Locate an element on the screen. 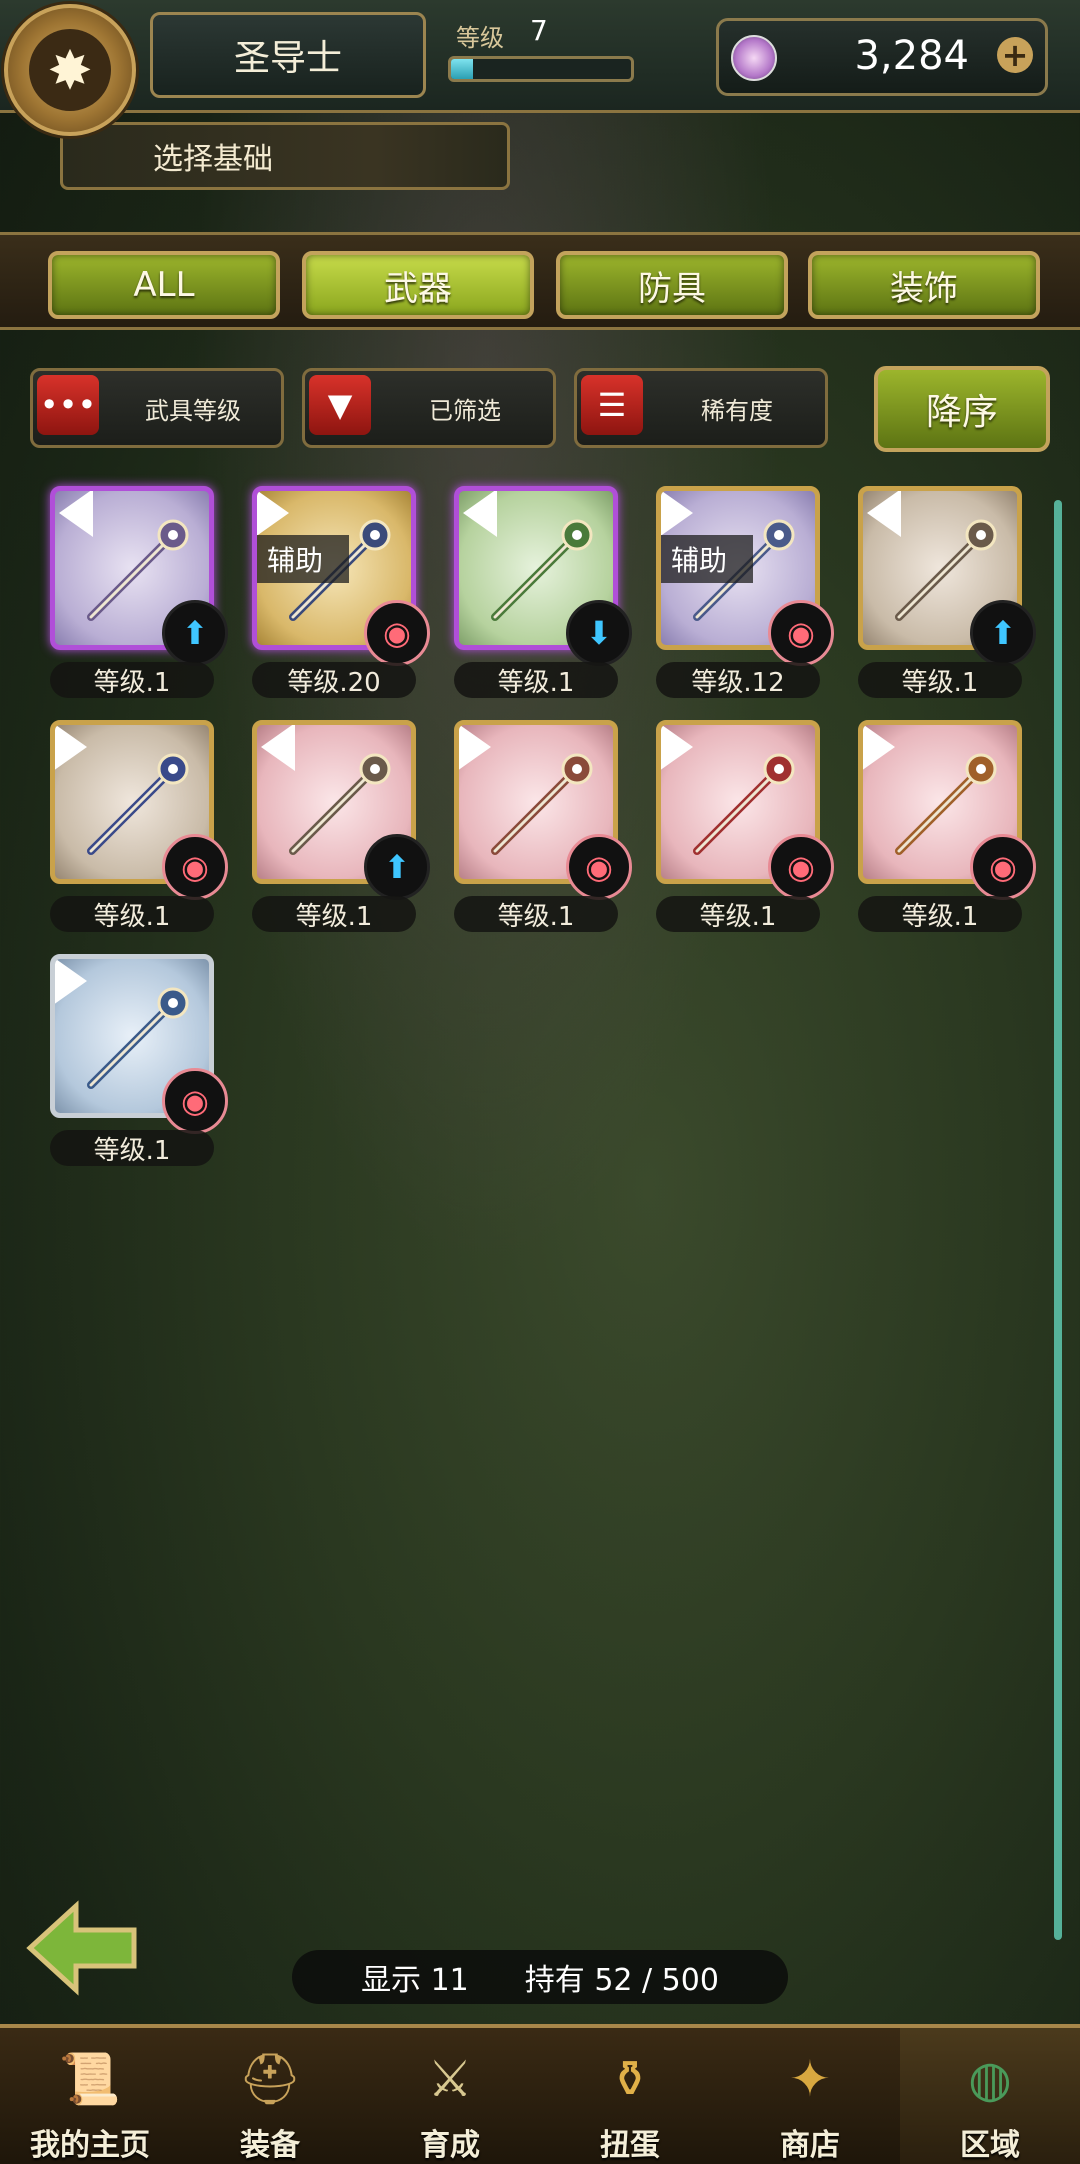 The image size is (1080, 2164). inventory-status-bar: 显示 11 持有 52 / 500 is located at coordinates (540, 1977).